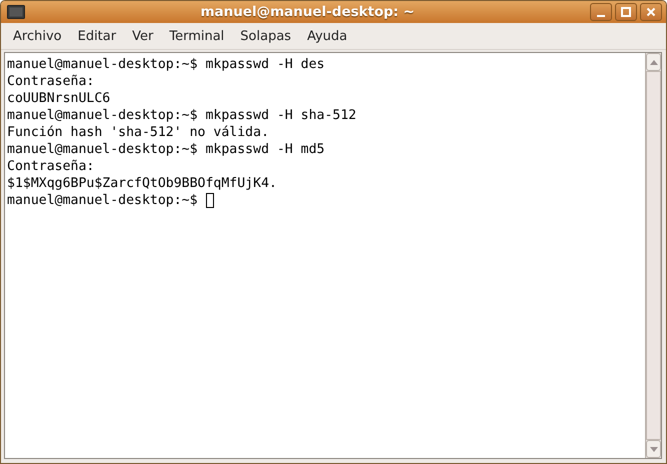  I want to click on scroll-up-button, so click(653, 62).